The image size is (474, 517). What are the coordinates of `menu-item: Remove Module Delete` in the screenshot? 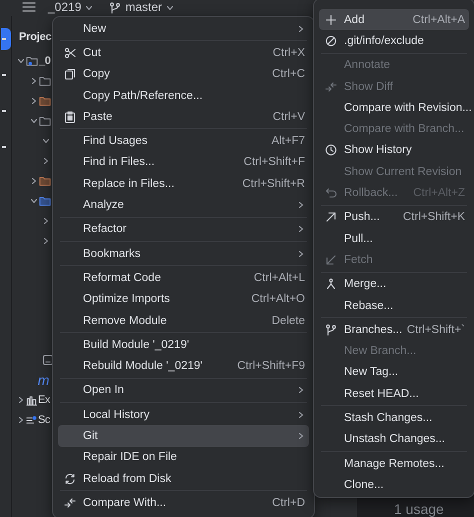 It's located at (183, 321).